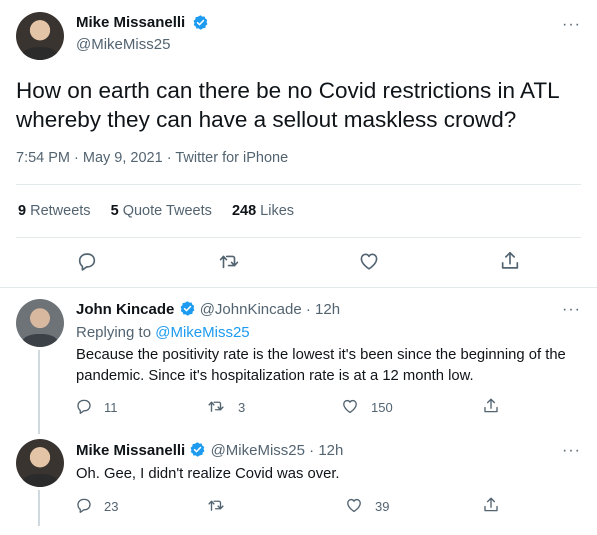  What do you see at coordinates (123, 44) in the screenshot?
I see `author-handle: @MikeMiss25` at bounding box center [123, 44].